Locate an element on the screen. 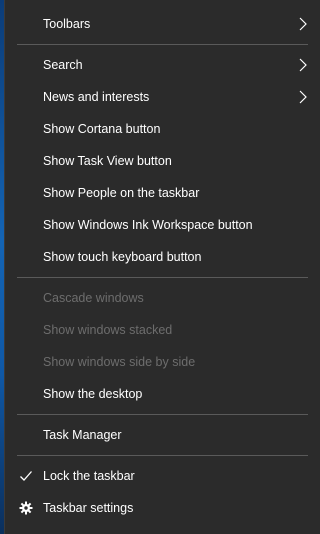  menu-item-label: Show windows stacked is located at coordinates (108, 330).